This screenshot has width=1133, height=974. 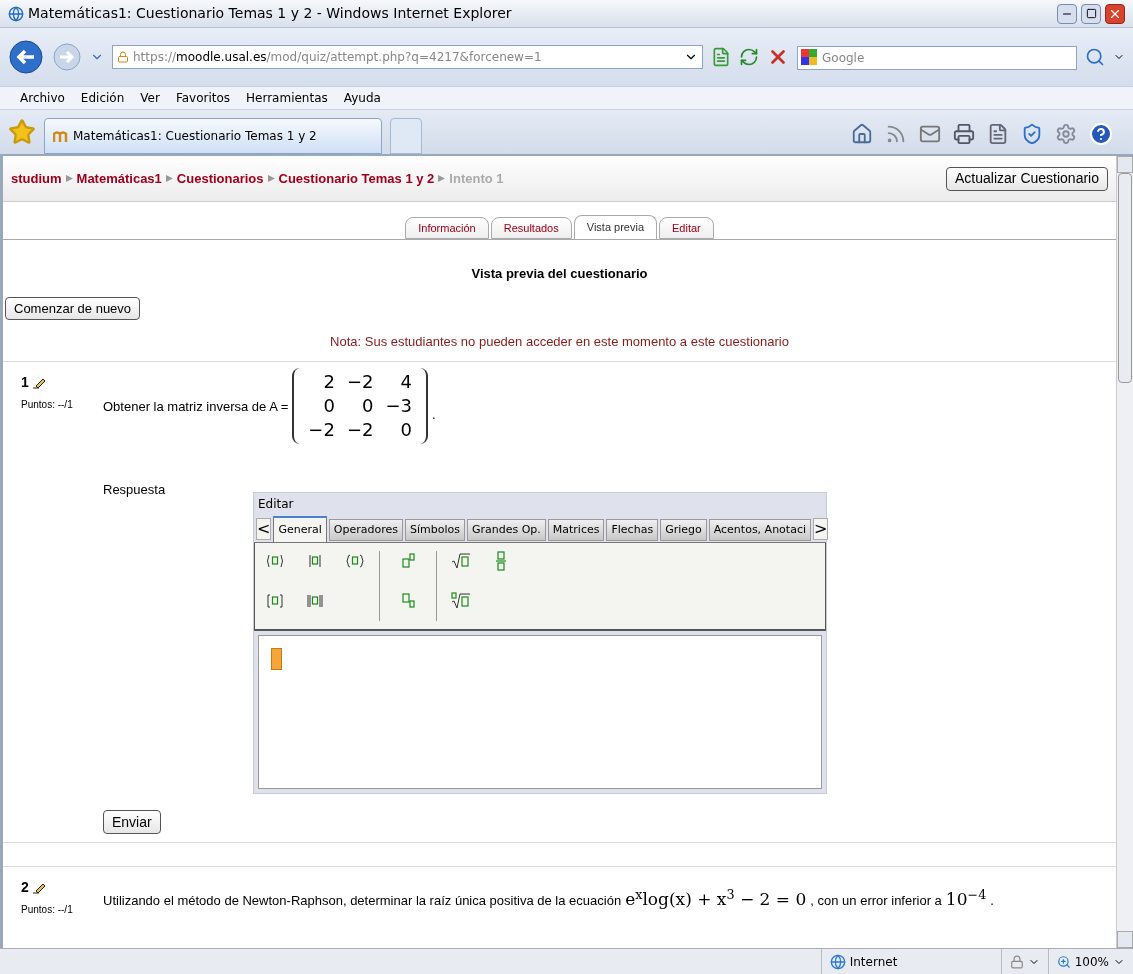 What do you see at coordinates (992, 901) in the screenshot?
I see `question-text: .` at bounding box center [992, 901].